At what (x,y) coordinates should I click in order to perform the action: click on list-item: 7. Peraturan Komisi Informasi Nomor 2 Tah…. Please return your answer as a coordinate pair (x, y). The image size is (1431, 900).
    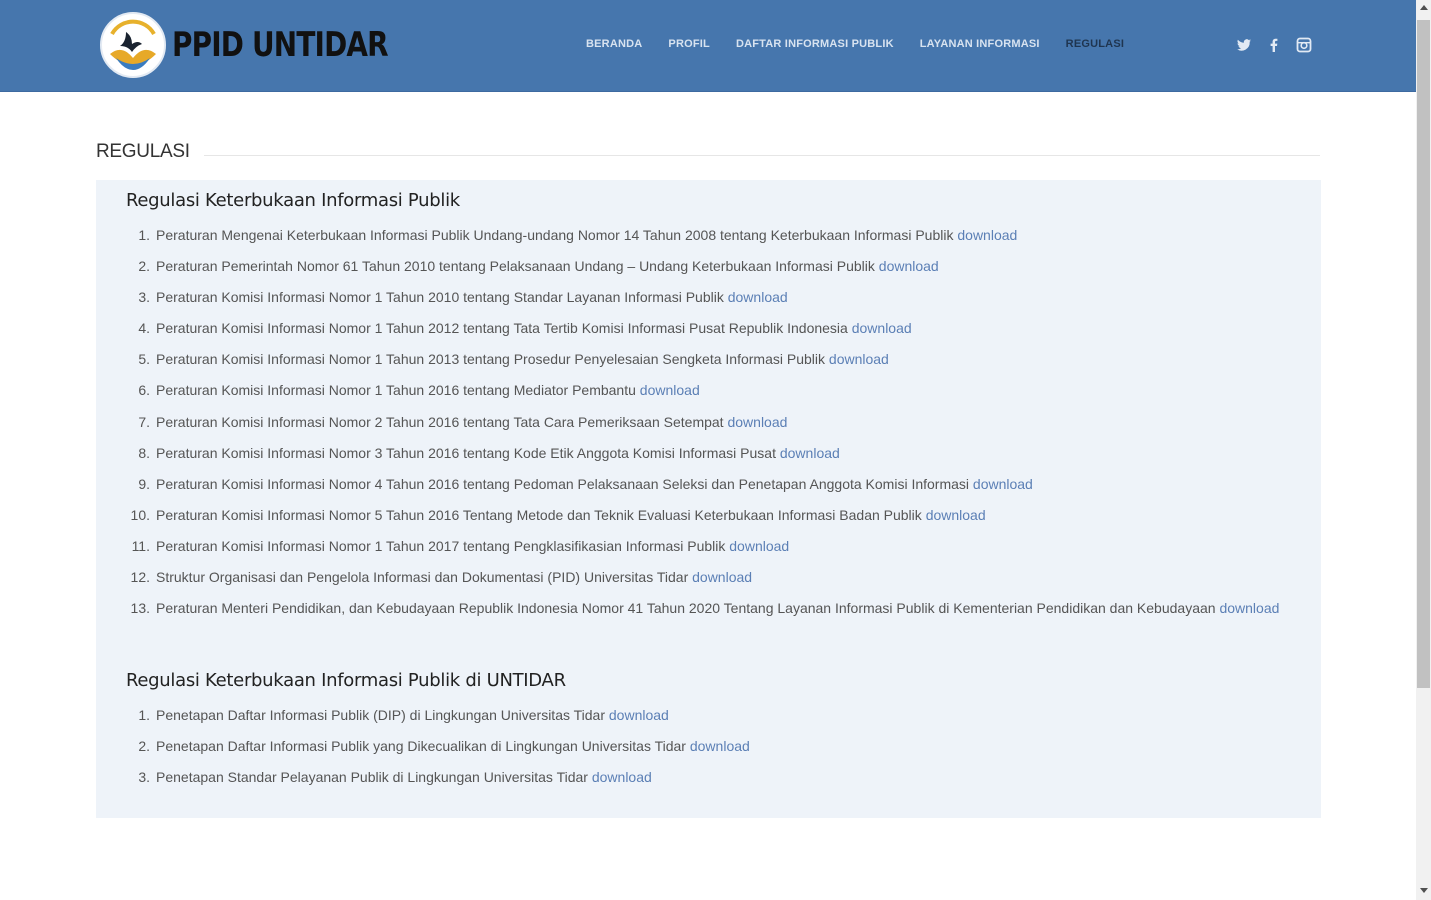
    Looking at the image, I should click on (463, 421).